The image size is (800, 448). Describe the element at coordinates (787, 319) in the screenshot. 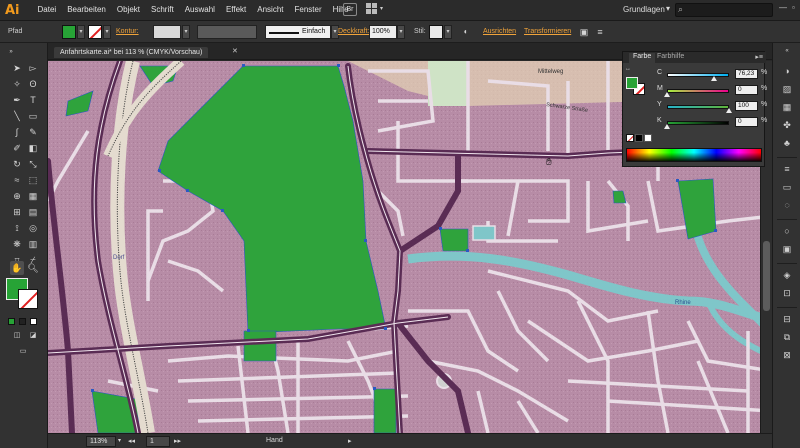

I see `align-panel-icon: ⊟` at that location.